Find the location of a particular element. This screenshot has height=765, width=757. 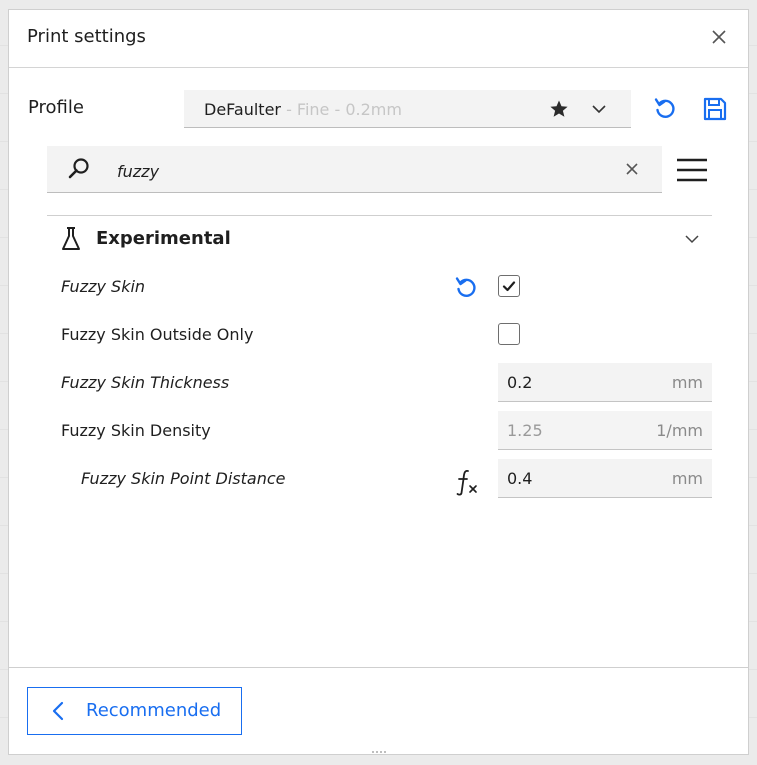

resize-grip-icon is located at coordinates (379, 752).